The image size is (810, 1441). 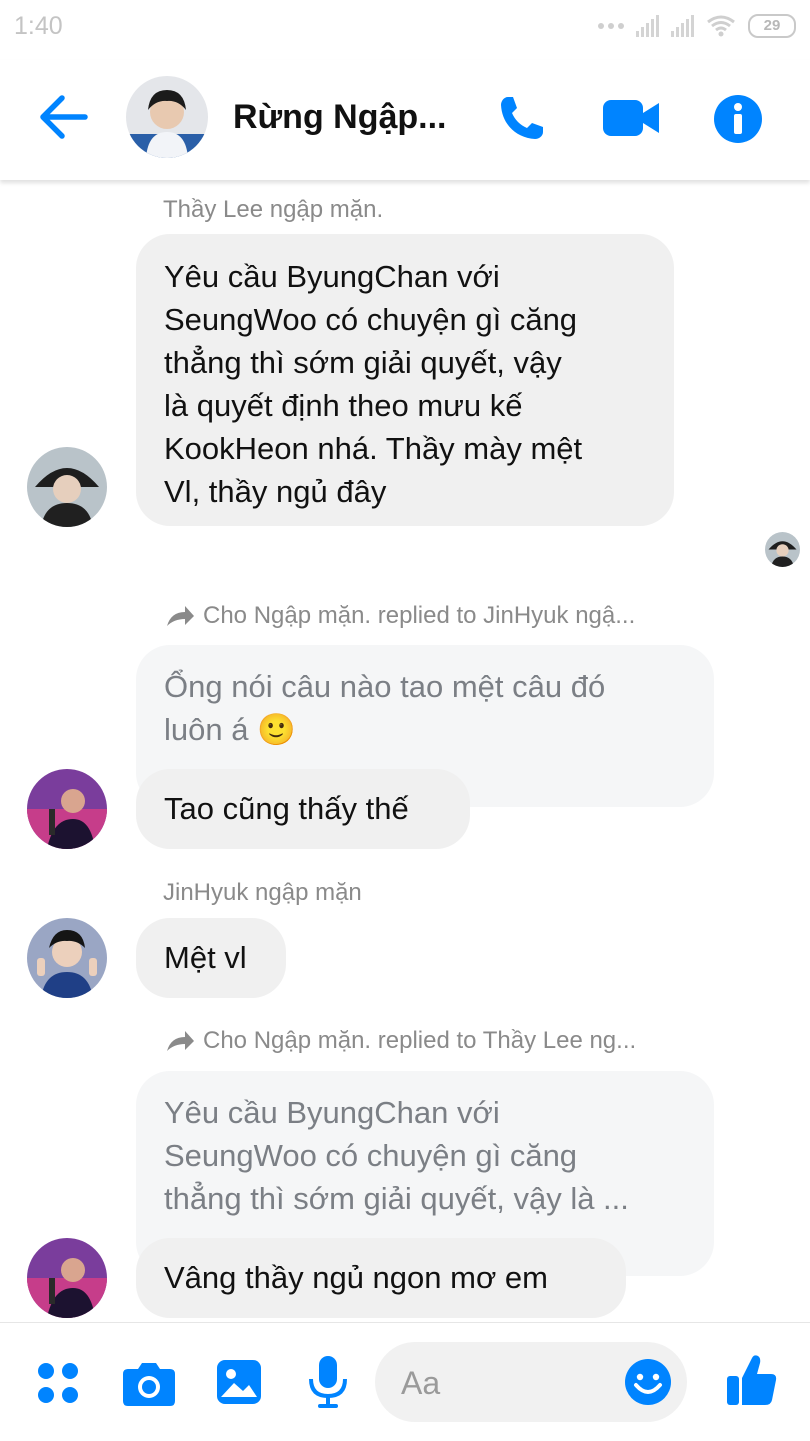 What do you see at coordinates (230, 729) in the screenshot?
I see `quoted-text: luôn á 🙂` at bounding box center [230, 729].